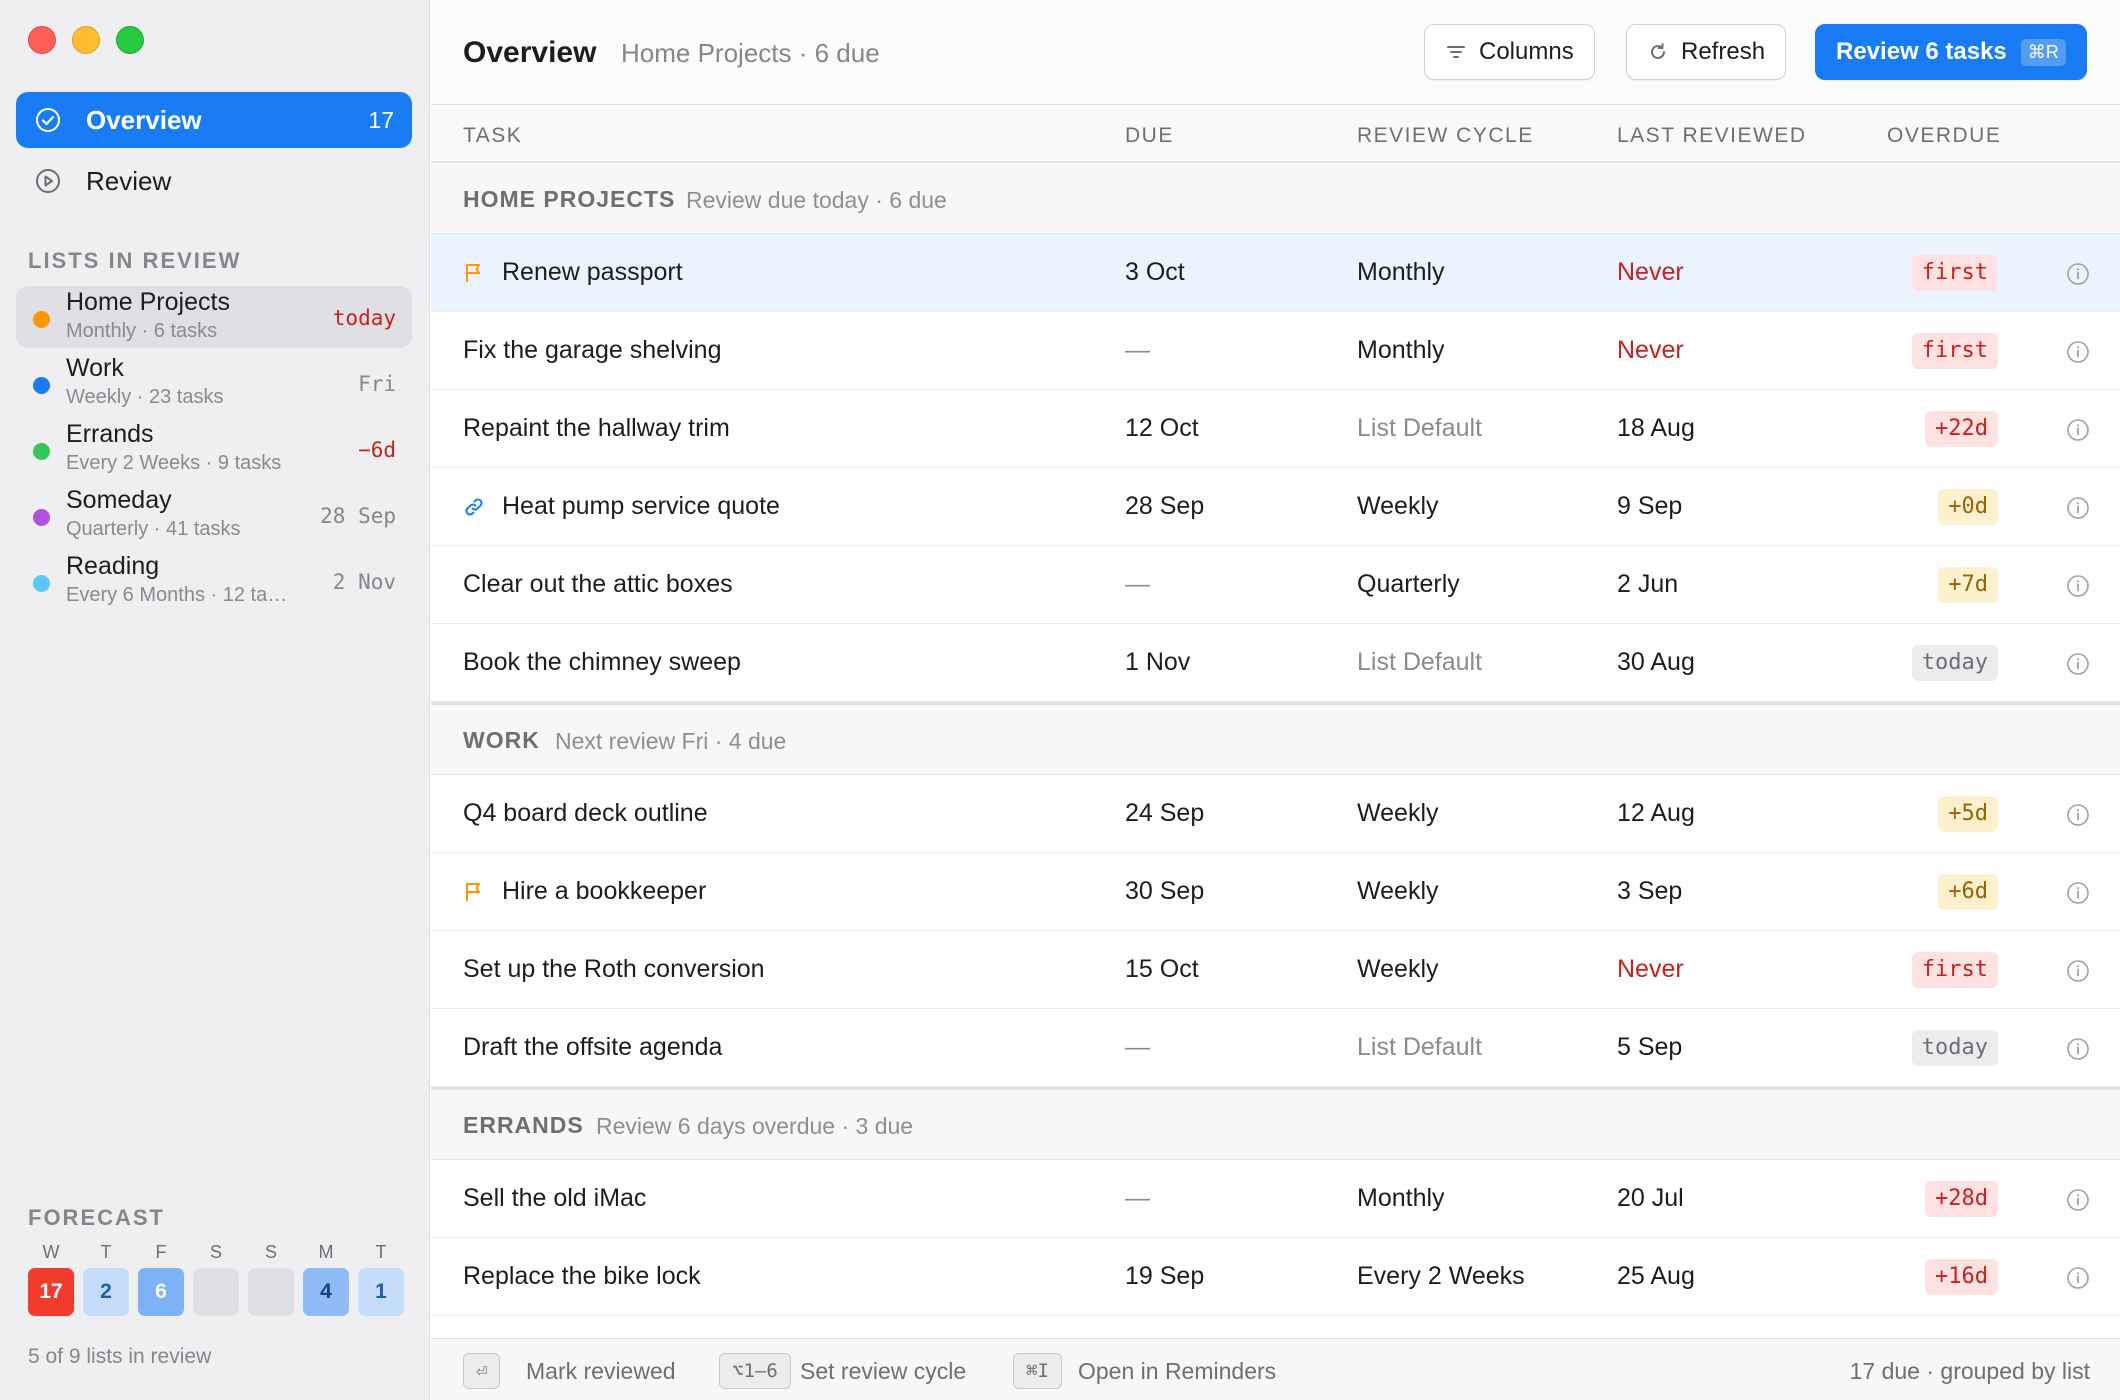 Image resolution: width=2120 pixels, height=1400 pixels. Describe the element at coordinates (381, 1279) in the screenshot. I see `forecast-day: T 1` at that location.